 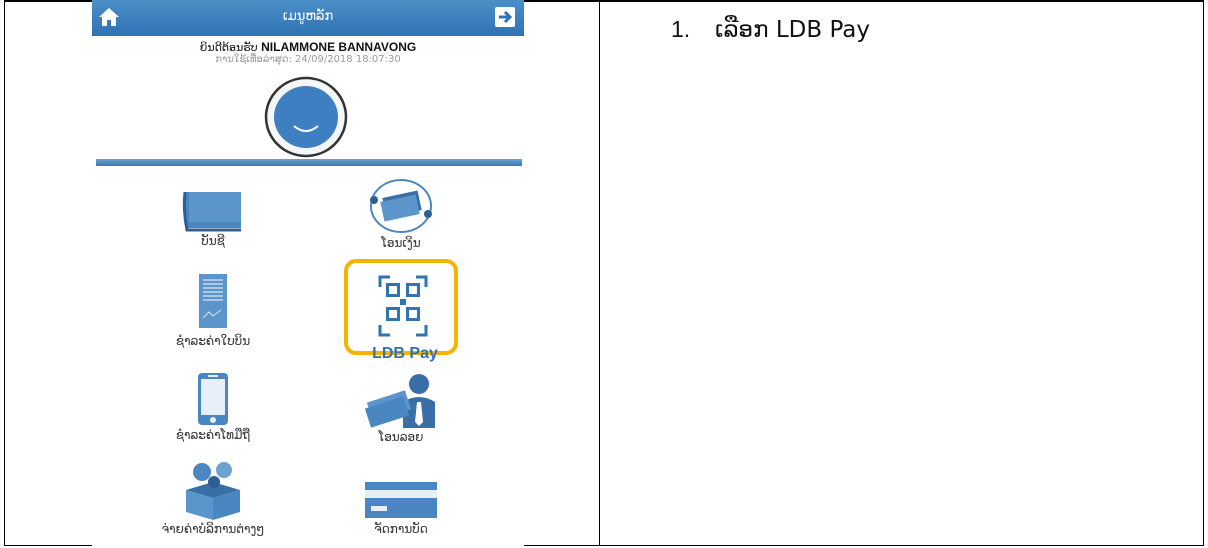 I want to click on menu-label-floating-transfer: ໂອນລອຍ, so click(x=401, y=437).